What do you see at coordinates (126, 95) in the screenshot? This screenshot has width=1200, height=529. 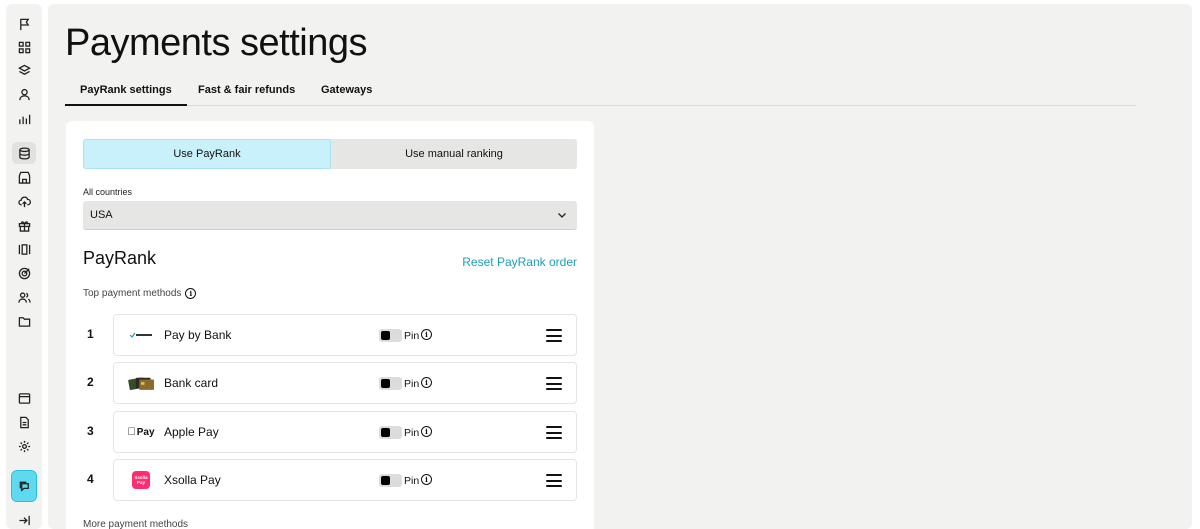 I see `tab-payrank-settings: PayRank settings` at bounding box center [126, 95].